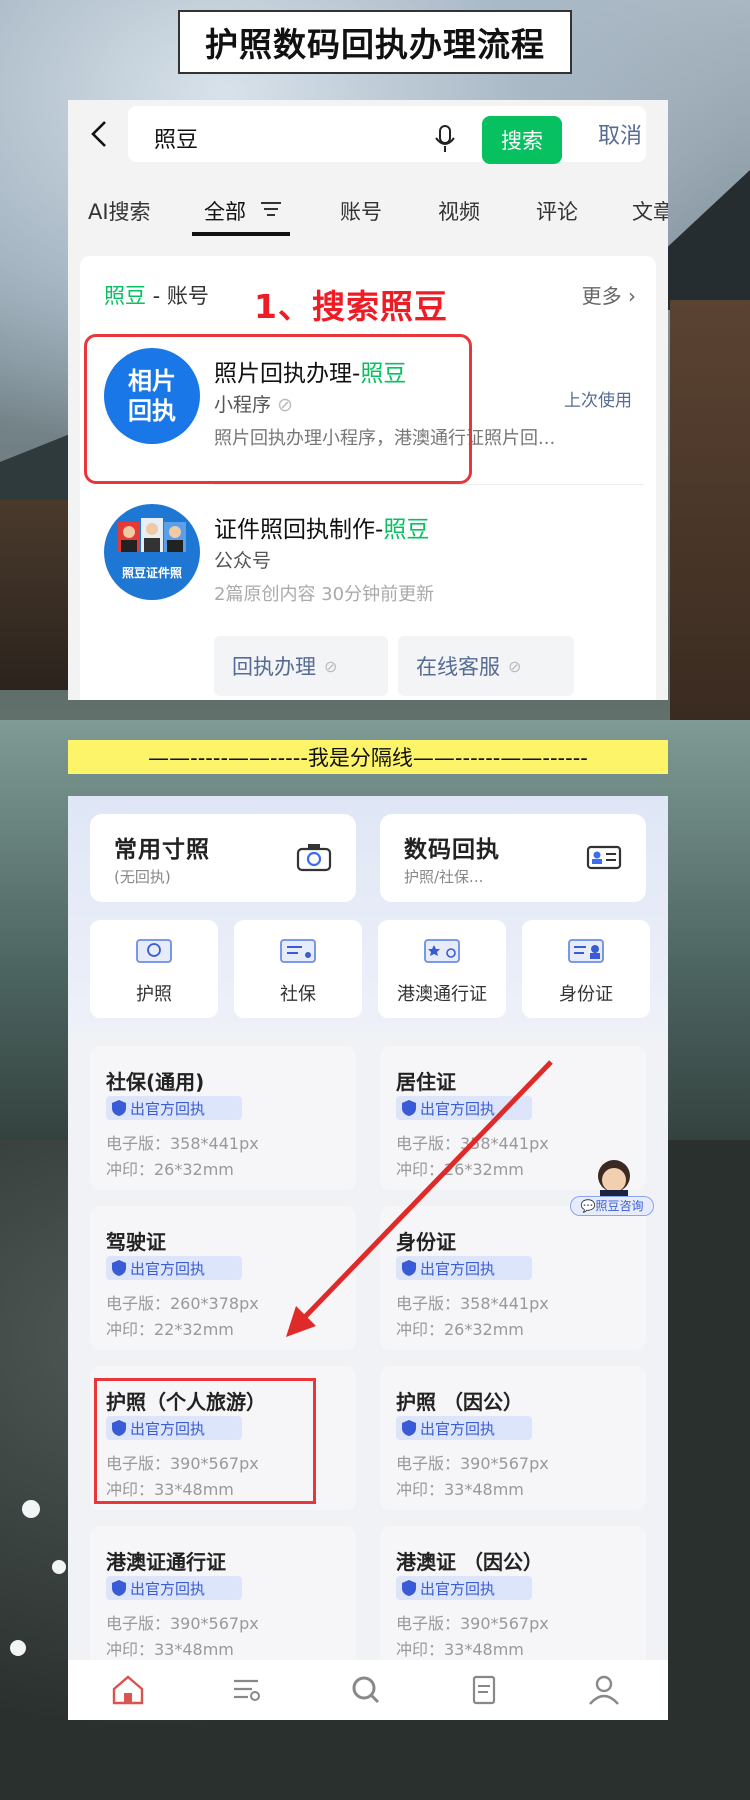 This screenshot has height=1800, width=750. I want to click on size-card-hk-macau-official: 港澳证 （因公） 出官方回执 电子版：390*567px 冲印：33*48mm, so click(513, 1598).